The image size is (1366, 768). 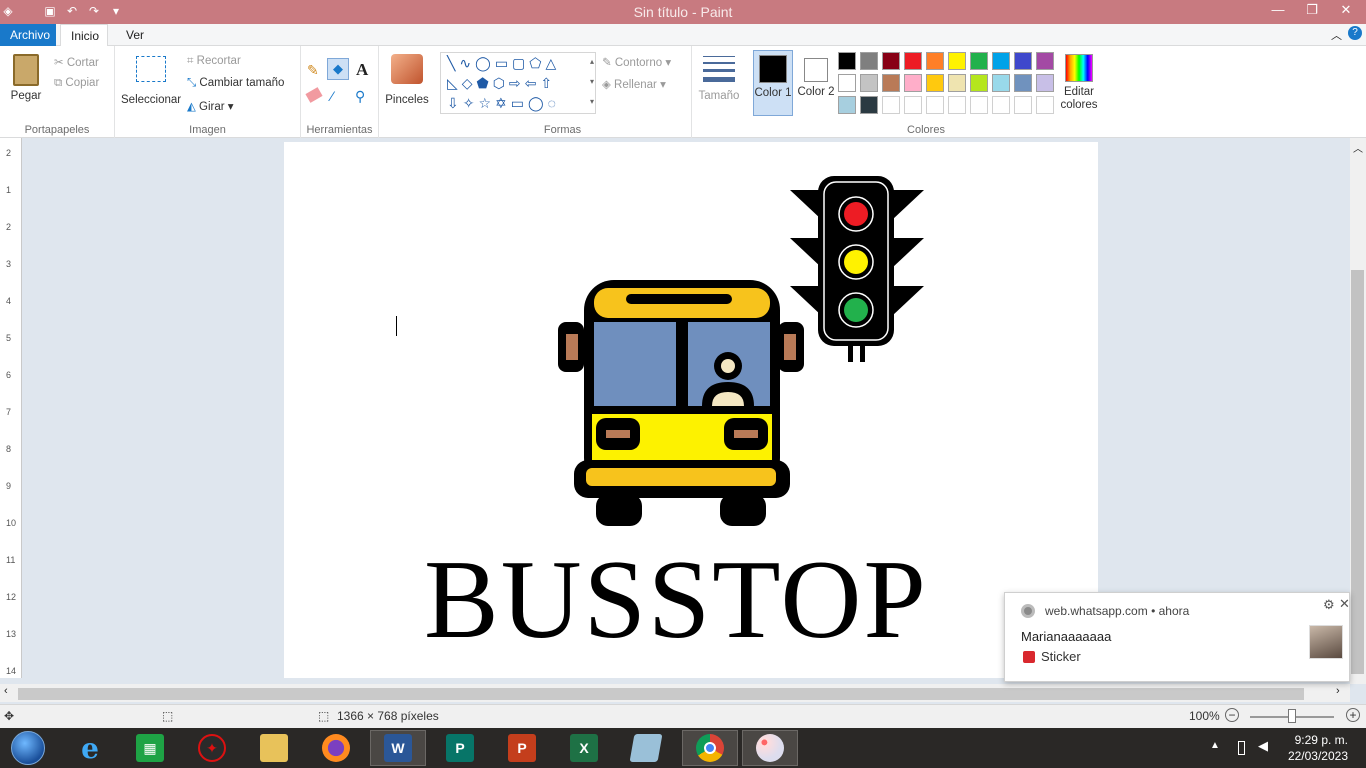 What do you see at coordinates (1329, 605) in the screenshot?
I see `settings-icon: ⚙` at bounding box center [1329, 605].